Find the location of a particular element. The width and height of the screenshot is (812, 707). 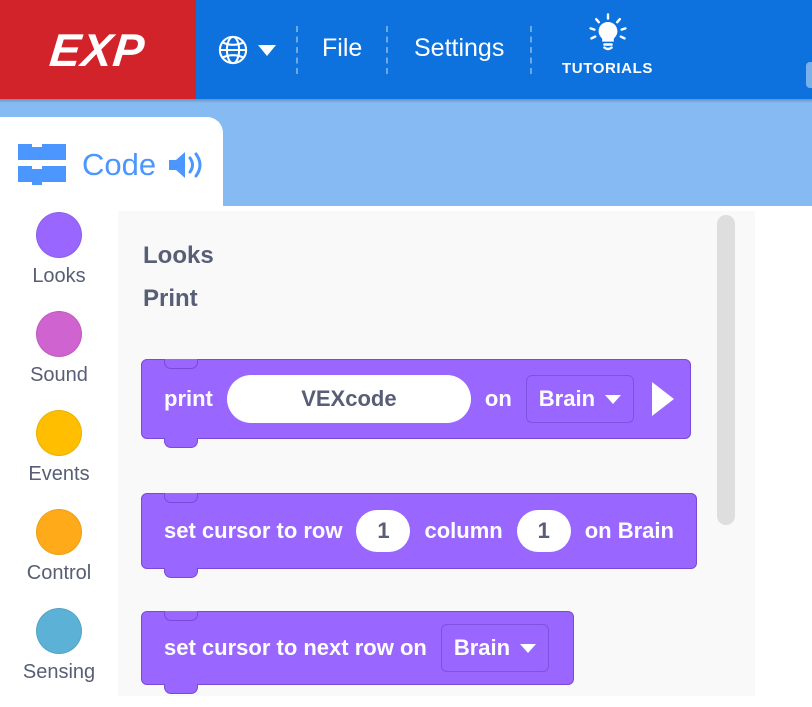

block-set-cursor-next-row: set cursor to next row on Brain is located at coordinates (358, 652).